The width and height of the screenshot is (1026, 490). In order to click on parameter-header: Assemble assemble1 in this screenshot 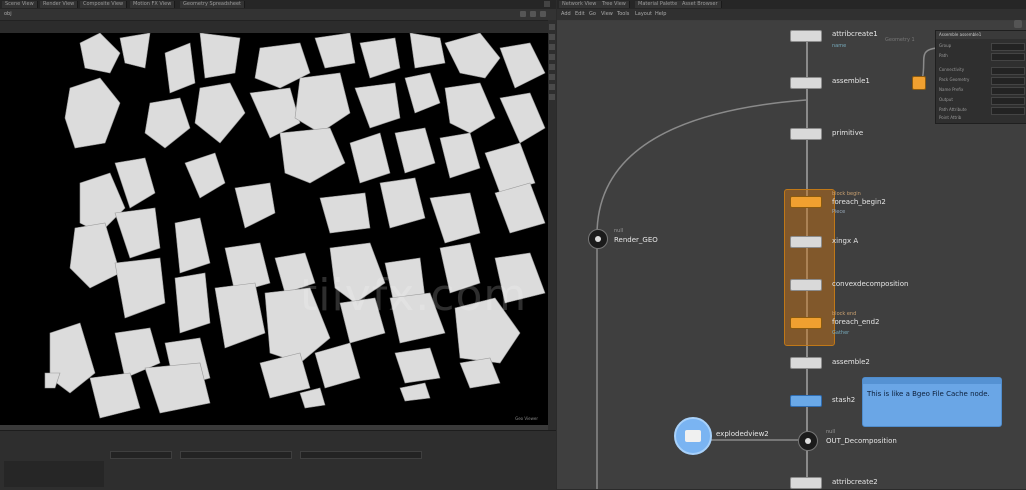, I will do `click(981, 35)`.